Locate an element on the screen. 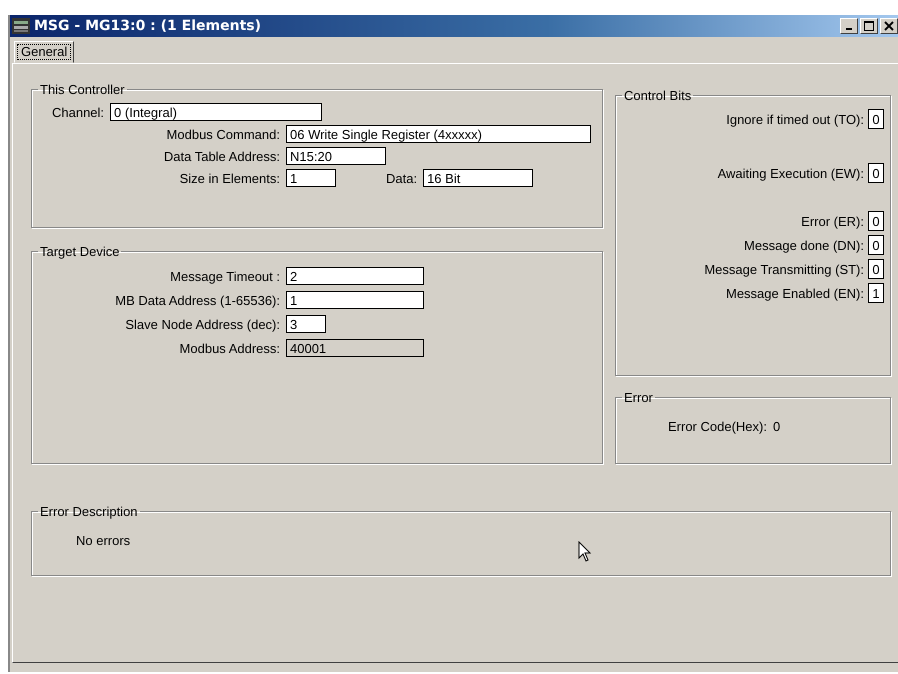 Image resolution: width=898 pixels, height=674 pixels. error-message: No errors is located at coordinates (102, 540).